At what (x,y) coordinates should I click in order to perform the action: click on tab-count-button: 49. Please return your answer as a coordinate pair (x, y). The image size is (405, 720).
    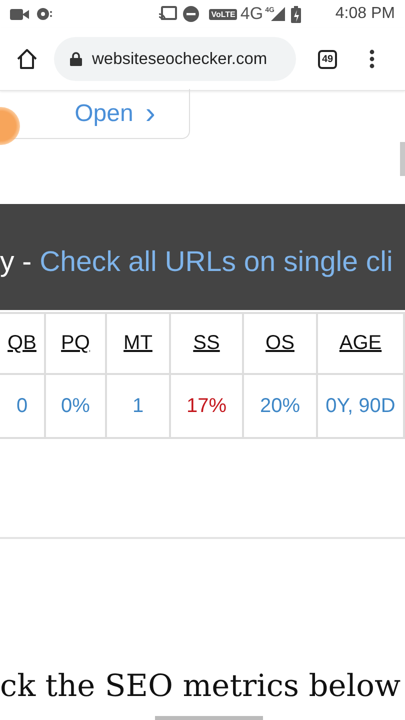
    Looking at the image, I should click on (328, 59).